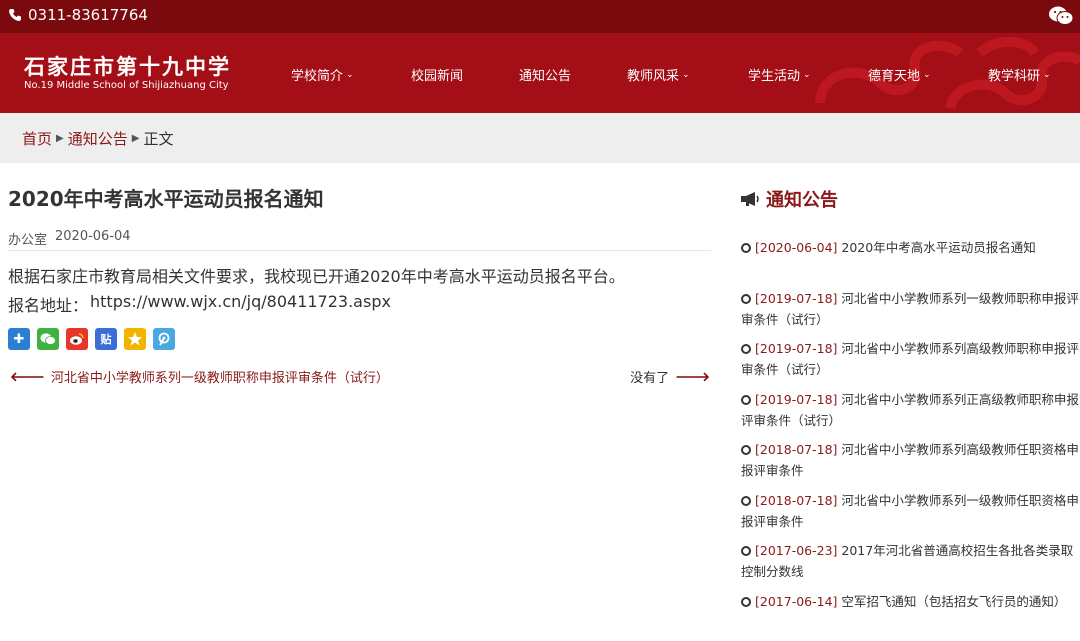 The height and width of the screenshot is (641, 1080). I want to click on notice-list-item: [2020-06-04] 2020年中考高水平运动员报名通知, so click(910, 262).